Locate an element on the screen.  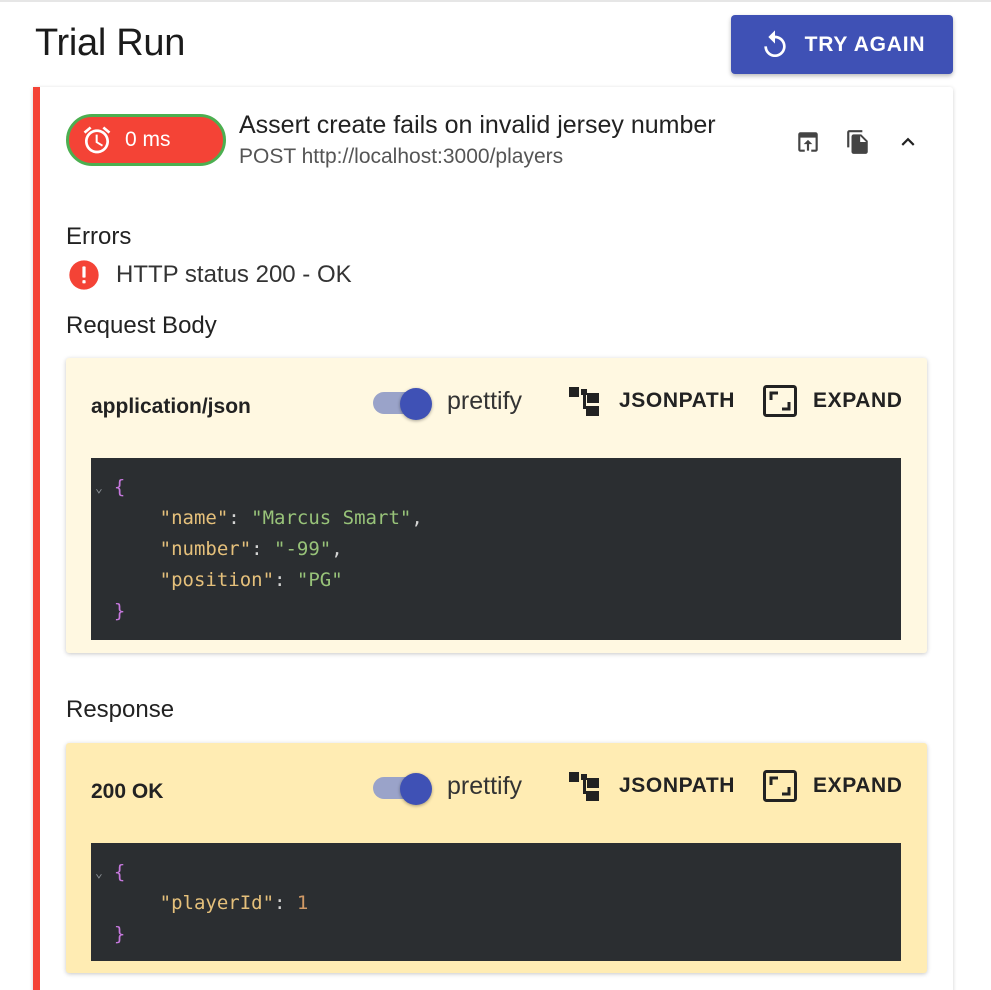
error-item: HTTP status 200 - OK is located at coordinates (210, 275).